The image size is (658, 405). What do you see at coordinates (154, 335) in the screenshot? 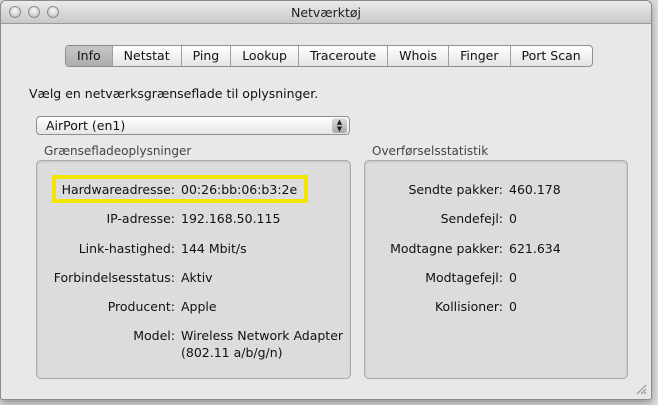
I see `model-label: Model:` at bounding box center [154, 335].